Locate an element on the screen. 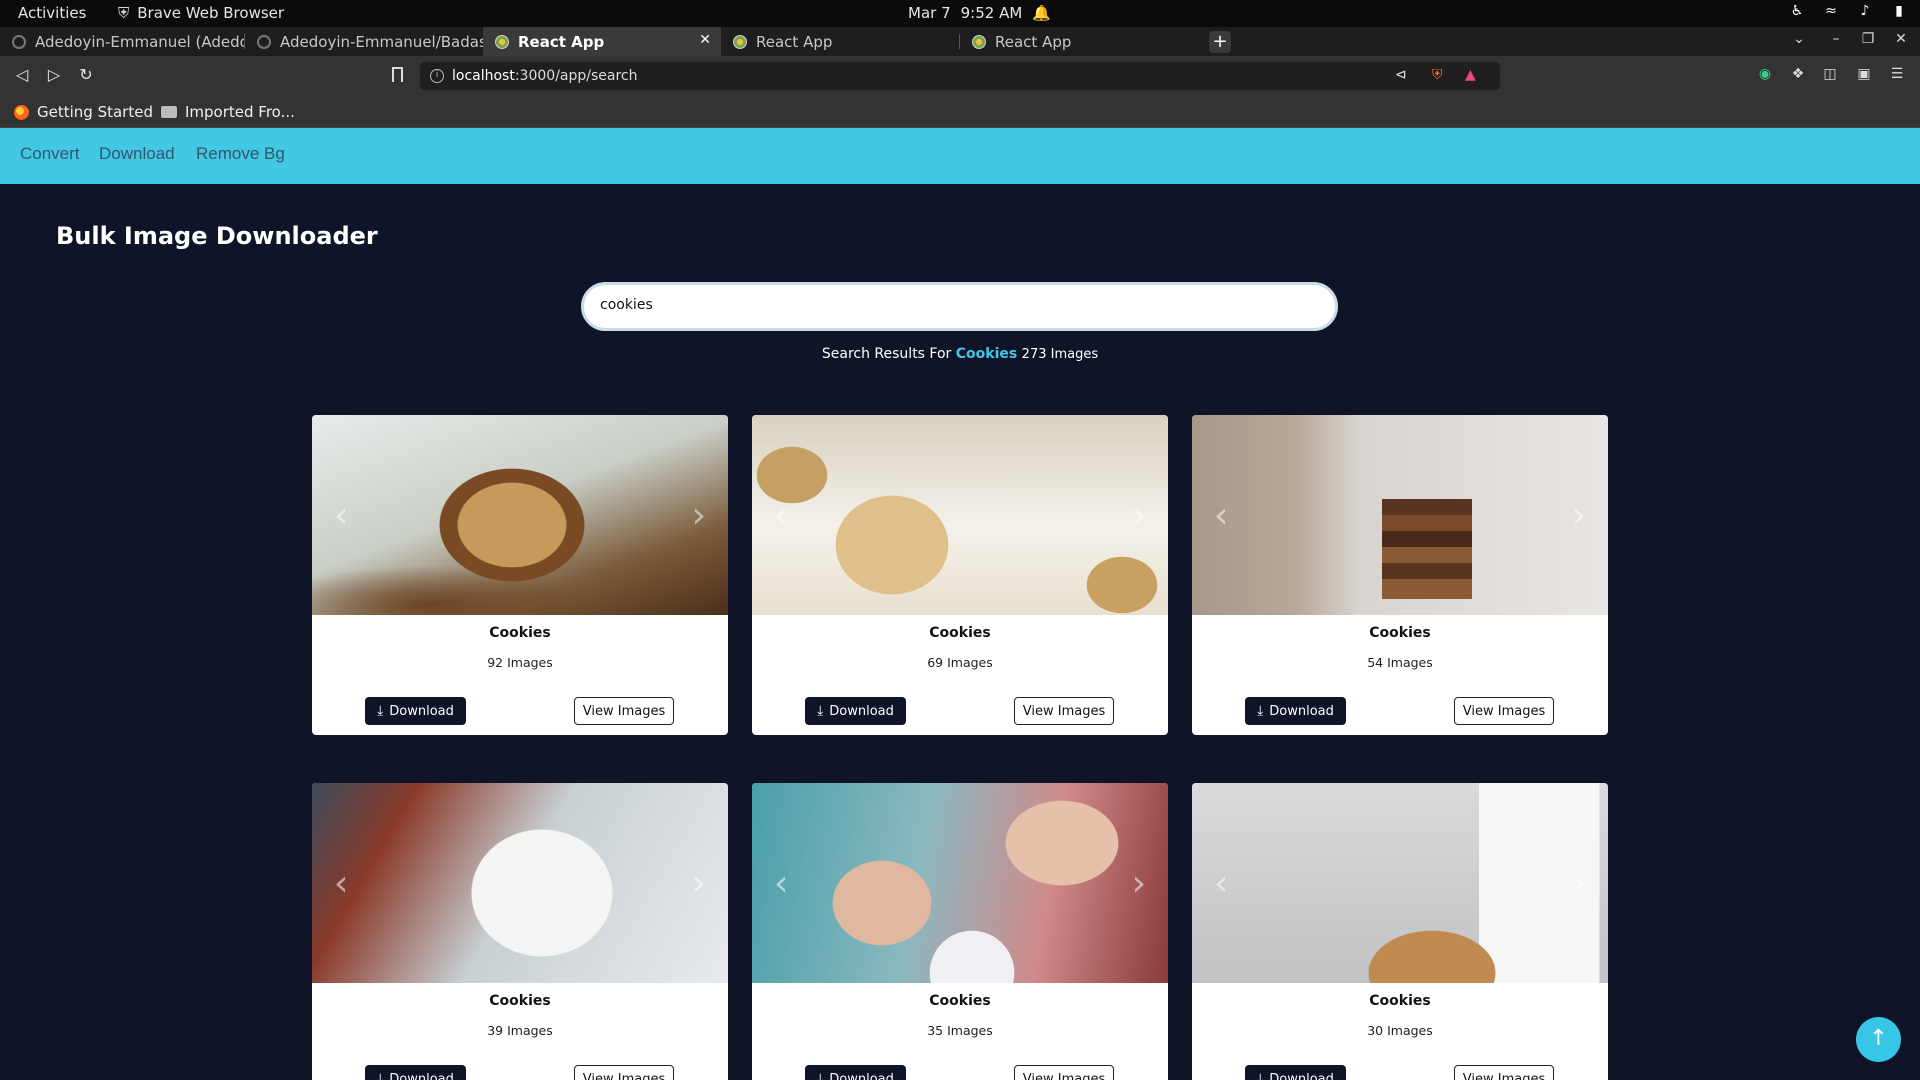 Image resolution: width=1920 pixels, height=1080 pixels. notification-bell-icon: 🔔 is located at coordinates (1041, 13).